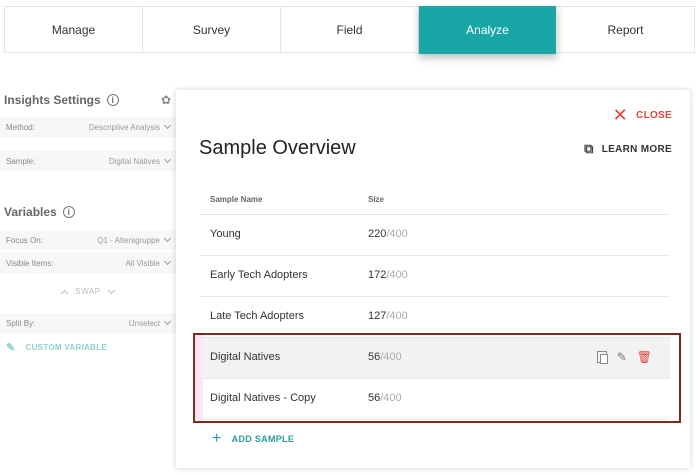 This screenshot has width=700, height=475. Describe the element at coordinates (589, 148) in the screenshot. I see `external-link-icon: ⧉` at that location.